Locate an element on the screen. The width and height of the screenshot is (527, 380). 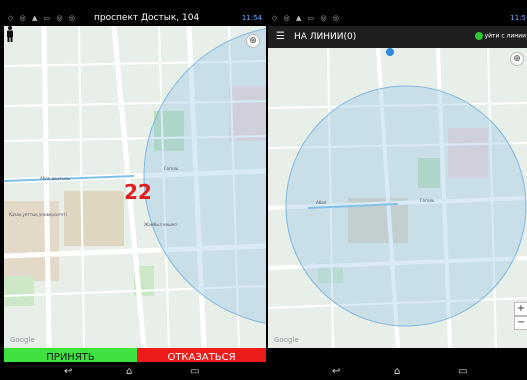
zoom-in-button: + is located at coordinates (520, 309).